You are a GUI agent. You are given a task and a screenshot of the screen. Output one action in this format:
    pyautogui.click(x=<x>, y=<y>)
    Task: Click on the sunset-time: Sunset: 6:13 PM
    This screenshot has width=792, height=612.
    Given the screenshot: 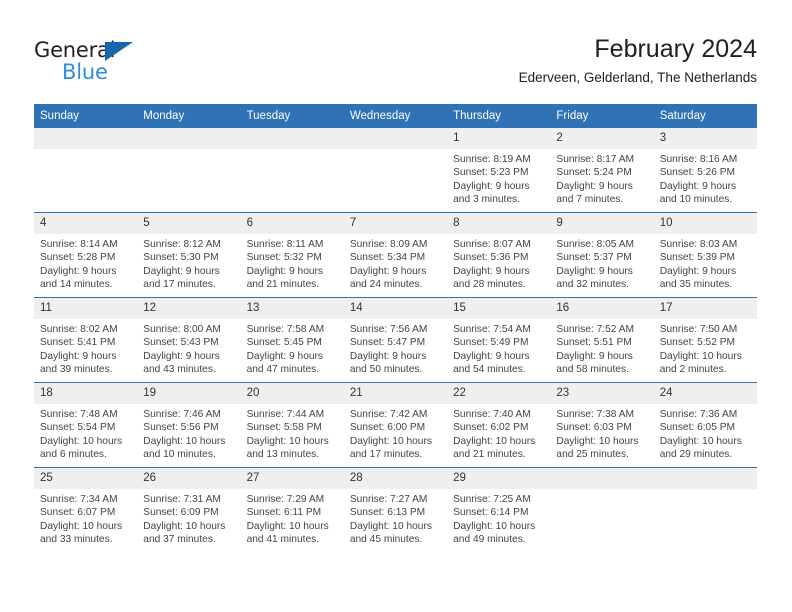 What is the action you would take?
    pyautogui.click(x=387, y=513)
    